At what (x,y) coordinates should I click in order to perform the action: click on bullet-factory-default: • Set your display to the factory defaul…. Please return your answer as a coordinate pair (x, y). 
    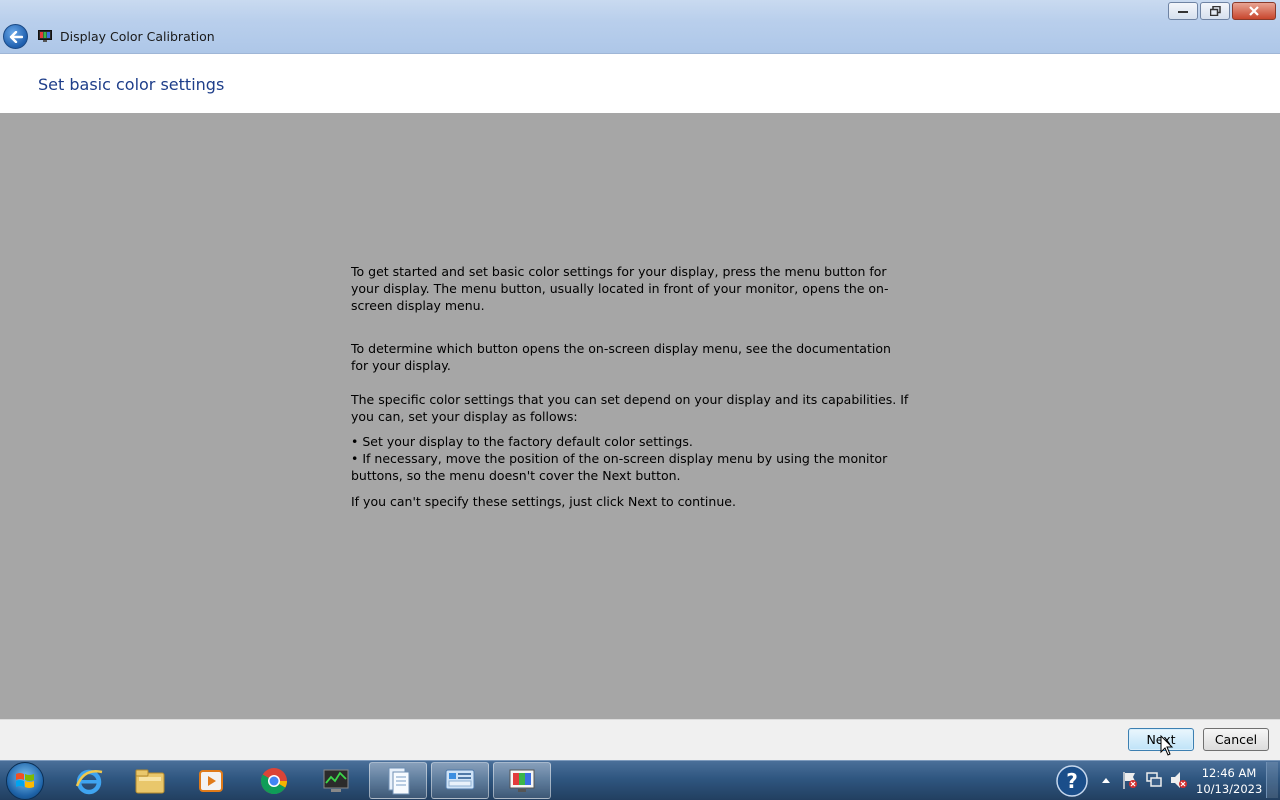
    Looking at the image, I should click on (522, 441).